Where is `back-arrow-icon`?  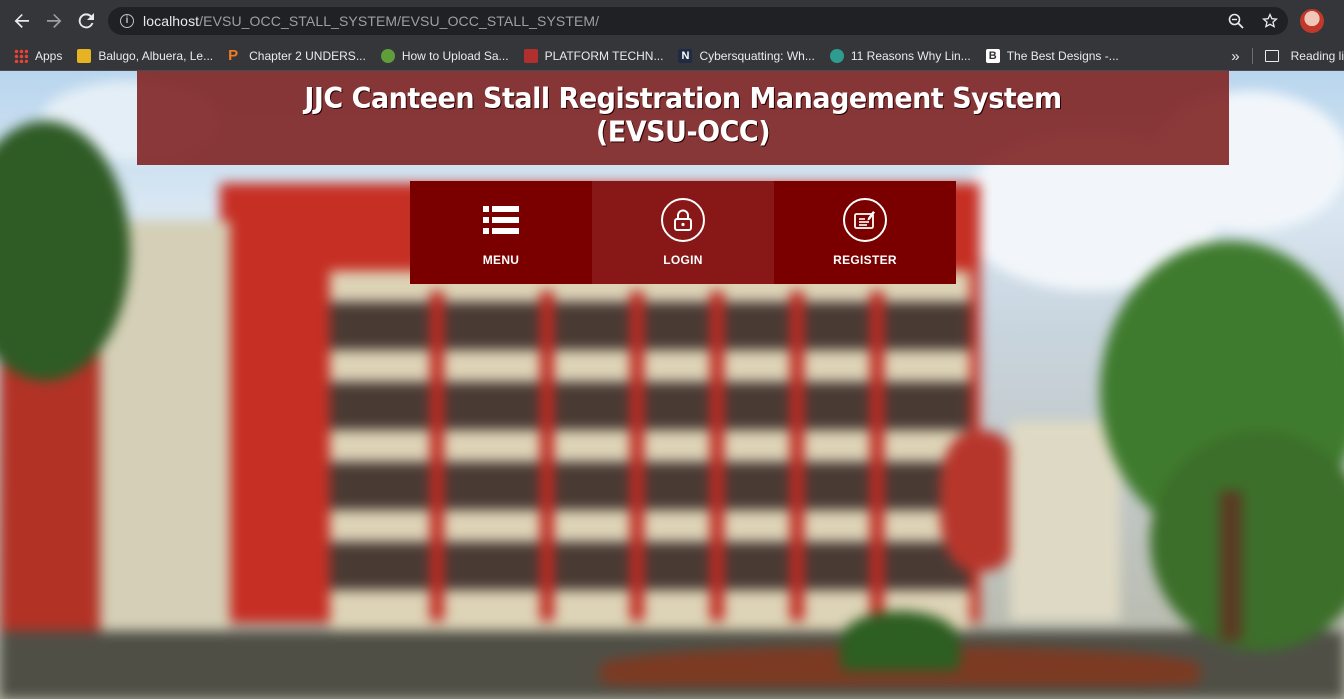
back-arrow-icon is located at coordinates (21, 20).